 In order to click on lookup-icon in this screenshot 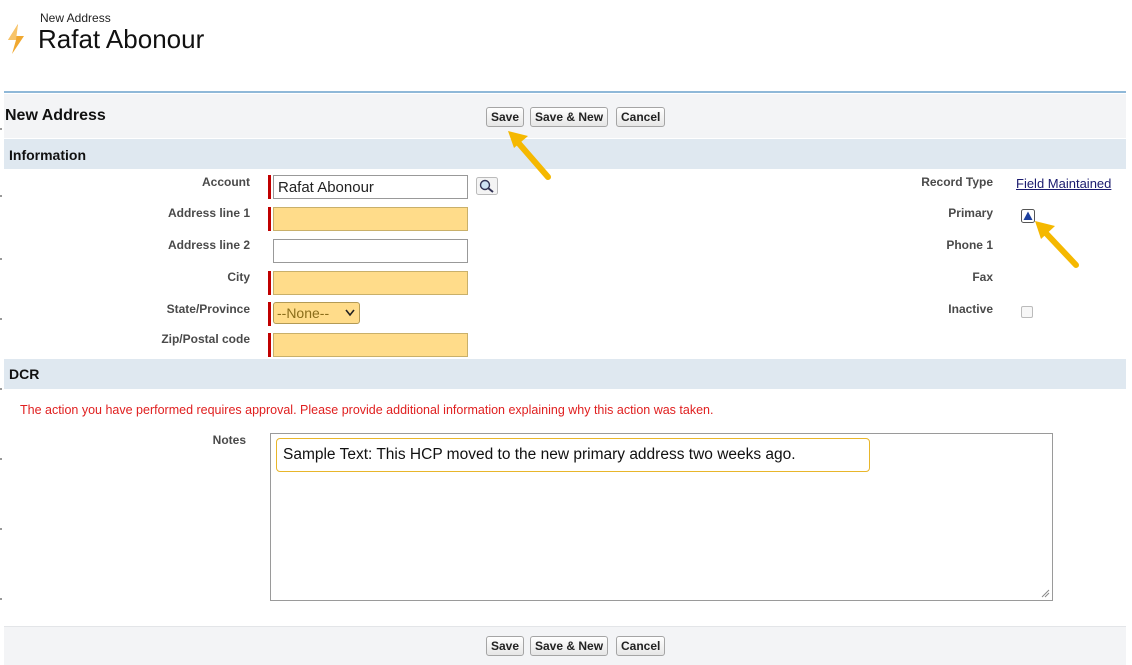, I will do `click(487, 186)`.